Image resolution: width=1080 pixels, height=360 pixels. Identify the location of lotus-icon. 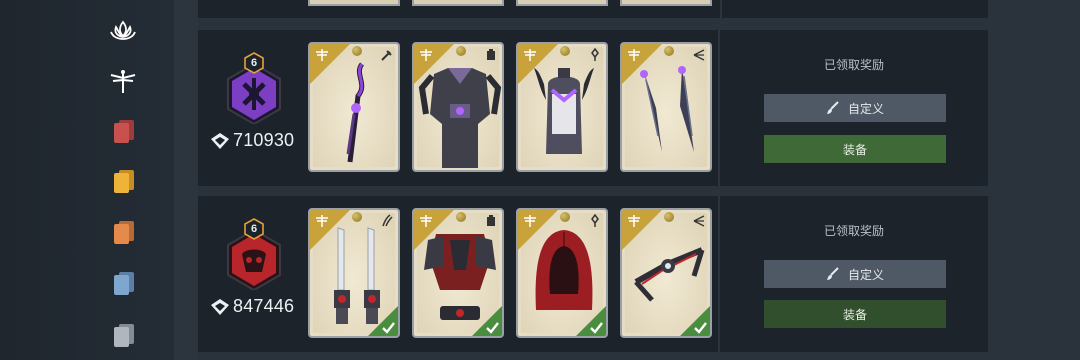
(123, 31).